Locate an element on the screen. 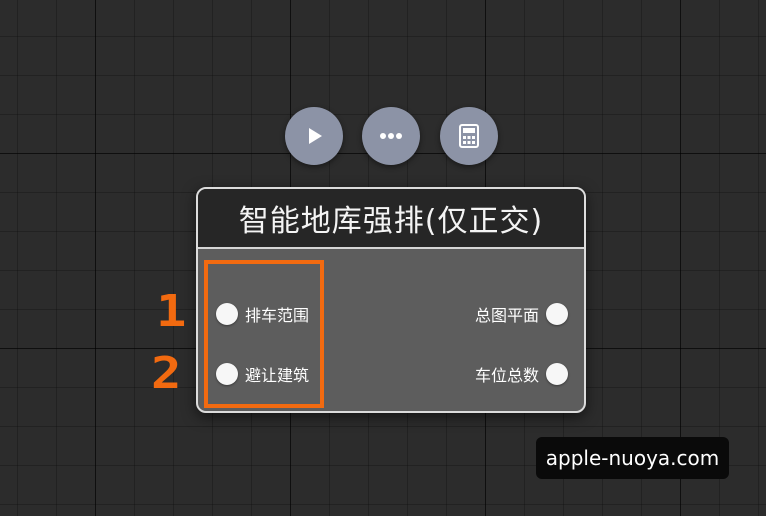 Image resolution: width=766 pixels, height=516 pixels. output-port-label: 总图平面 is located at coordinates (506, 315).